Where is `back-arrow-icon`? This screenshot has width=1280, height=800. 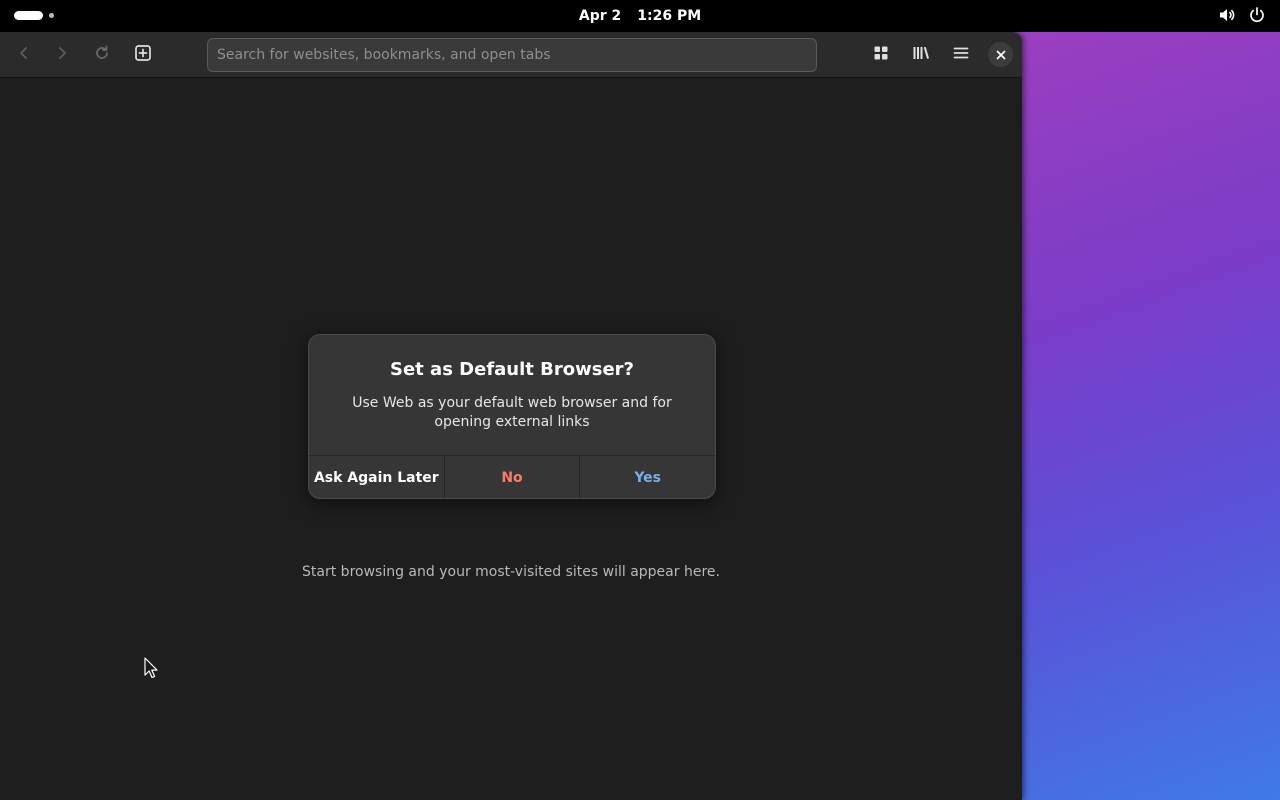
back-arrow-icon is located at coordinates (24, 55).